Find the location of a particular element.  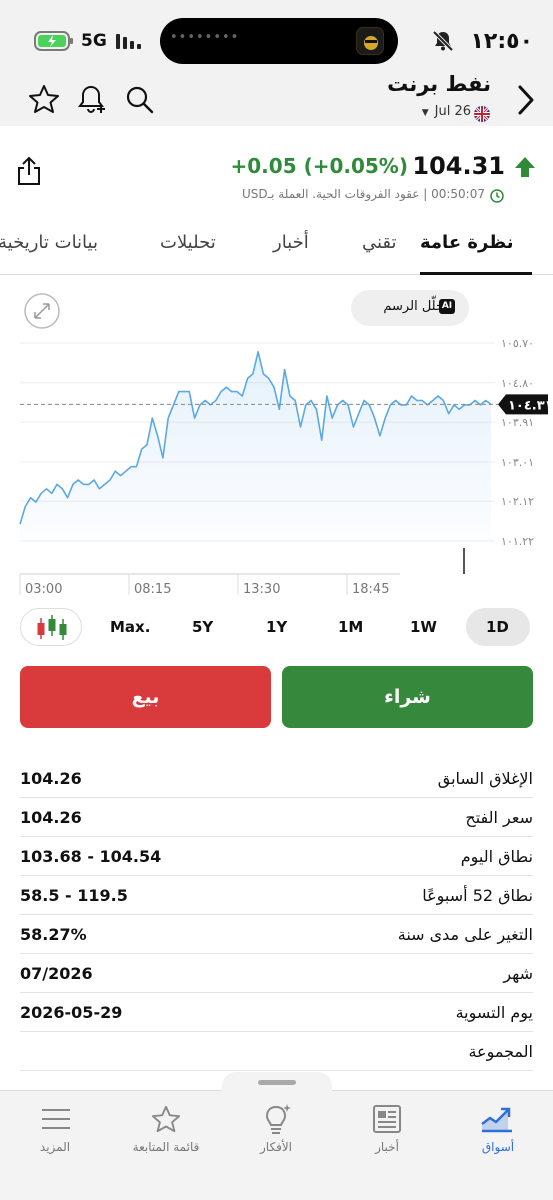

stat-value: 2026-05-29 is located at coordinates (71, 1012).